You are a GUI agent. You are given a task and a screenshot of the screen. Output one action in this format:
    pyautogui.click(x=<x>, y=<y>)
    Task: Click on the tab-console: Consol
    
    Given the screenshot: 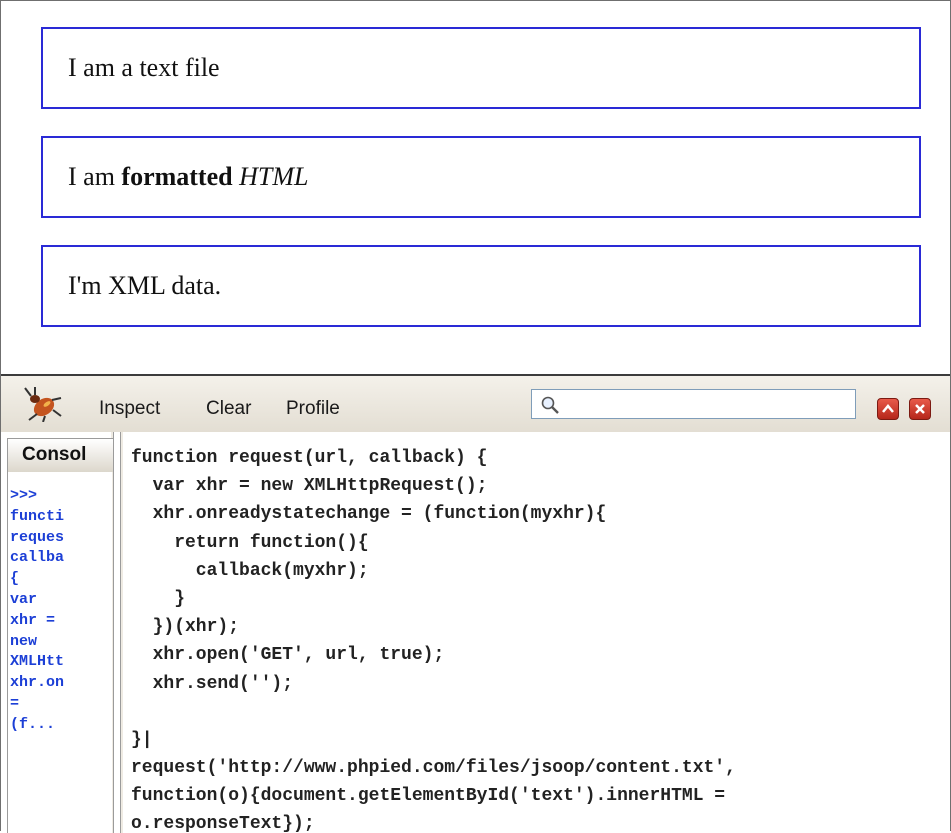 What is the action you would take?
    pyautogui.click(x=61, y=455)
    